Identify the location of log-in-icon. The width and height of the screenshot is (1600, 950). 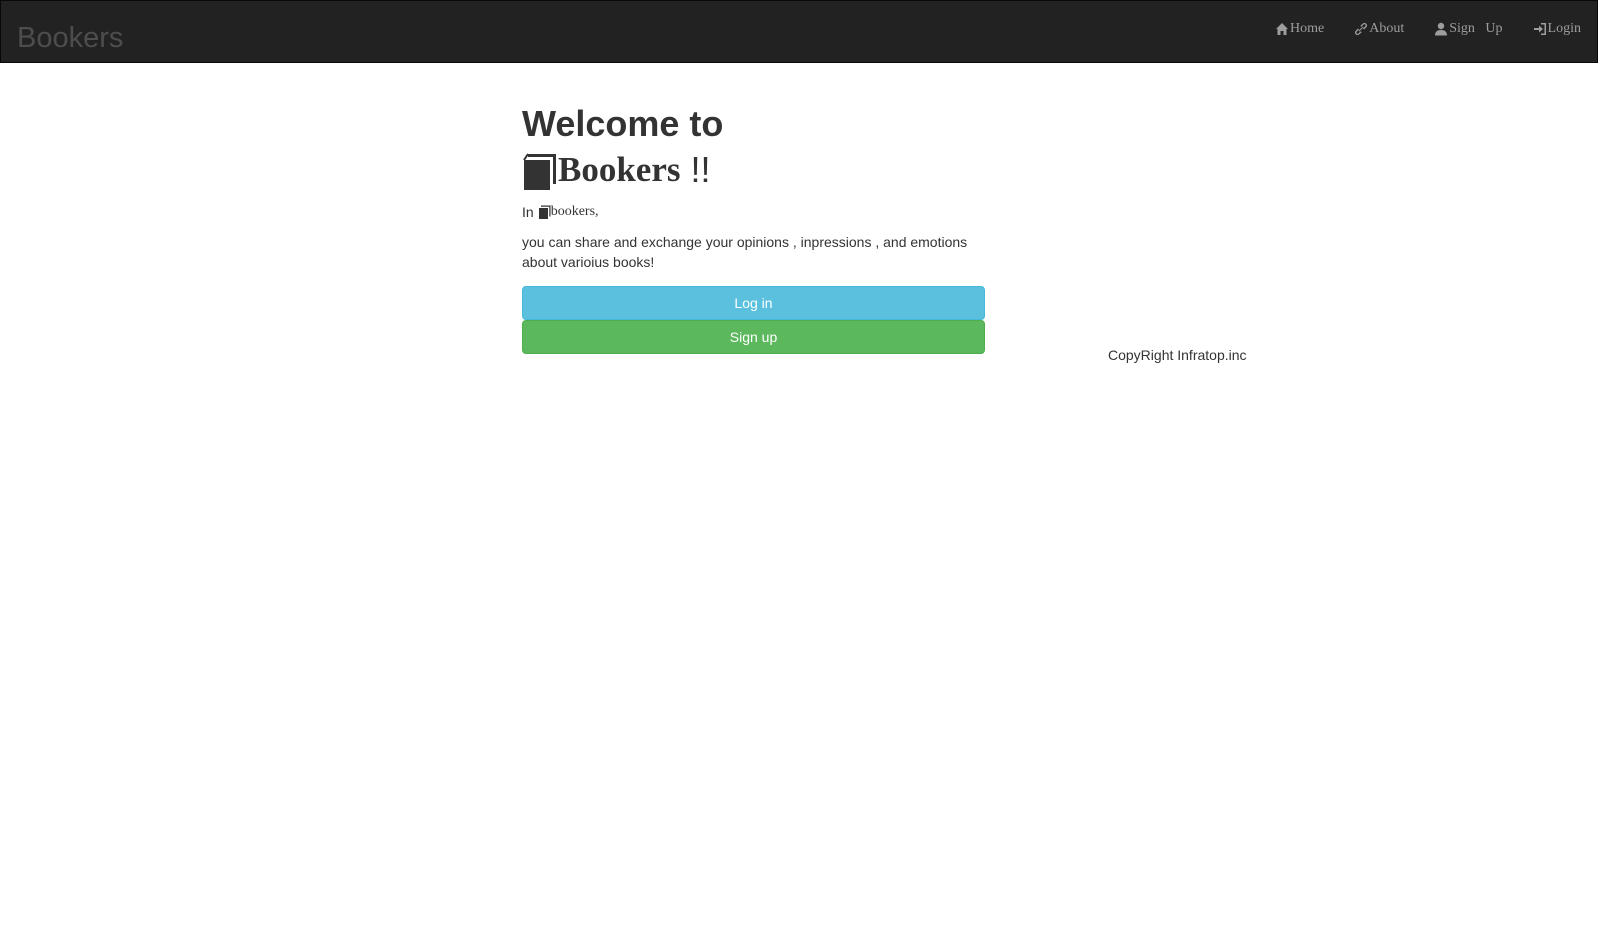
(1539, 29).